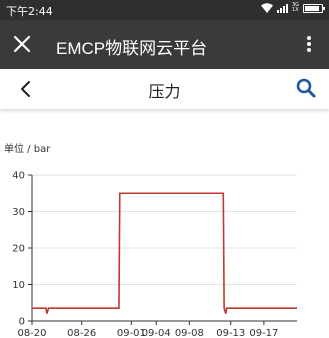 This screenshot has width=329, height=338. What do you see at coordinates (164, 91) in the screenshot?
I see `page-title: 压力` at bounding box center [164, 91].